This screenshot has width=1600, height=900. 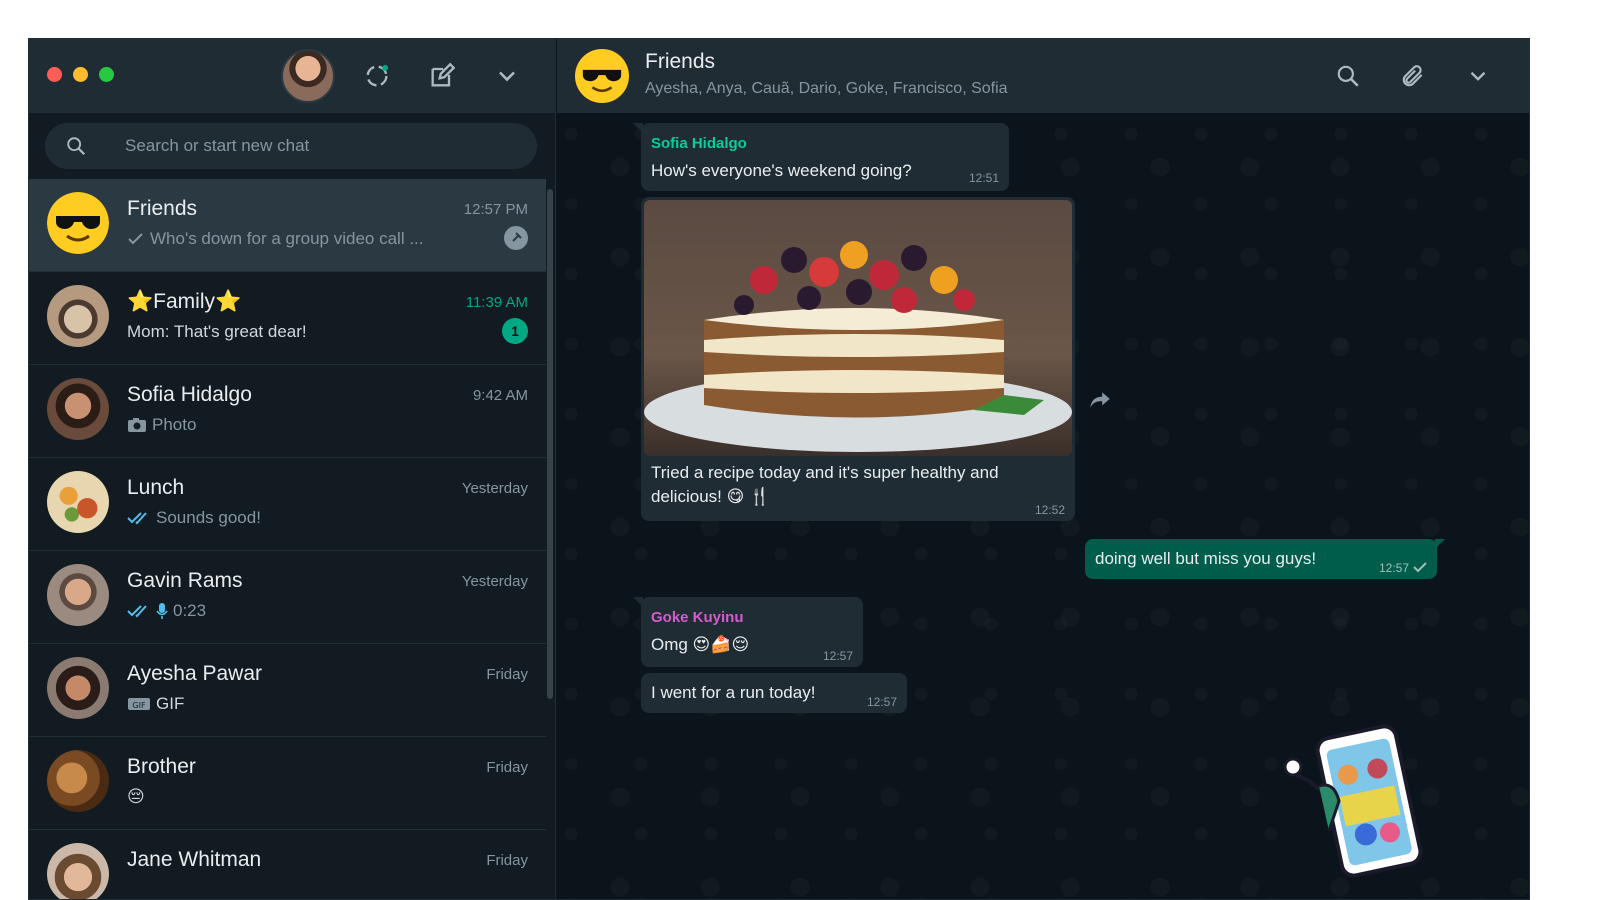 What do you see at coordinates (442, 76) in the screenshot?
I see `new-chat-icon` at bounding box center [442, 76].